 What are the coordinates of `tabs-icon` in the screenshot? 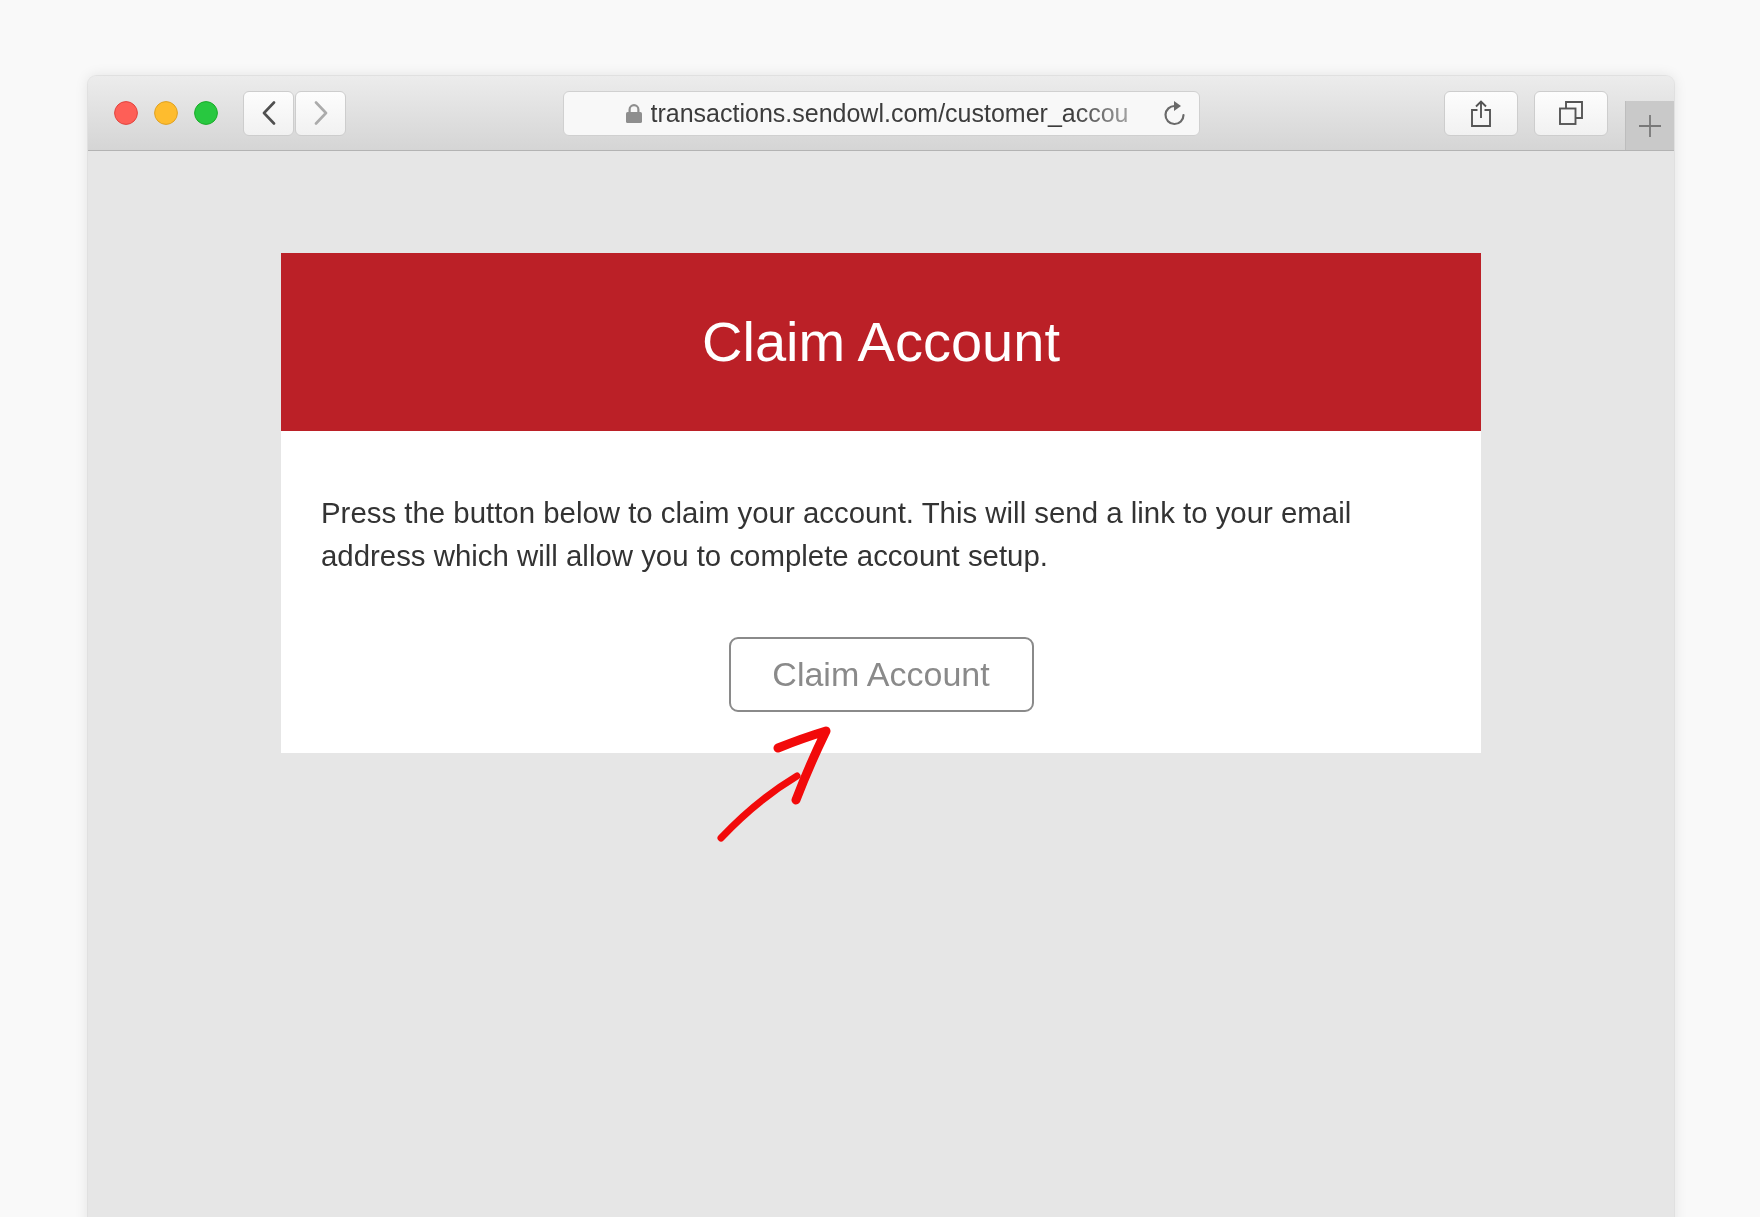 It's located at (1571, 113).